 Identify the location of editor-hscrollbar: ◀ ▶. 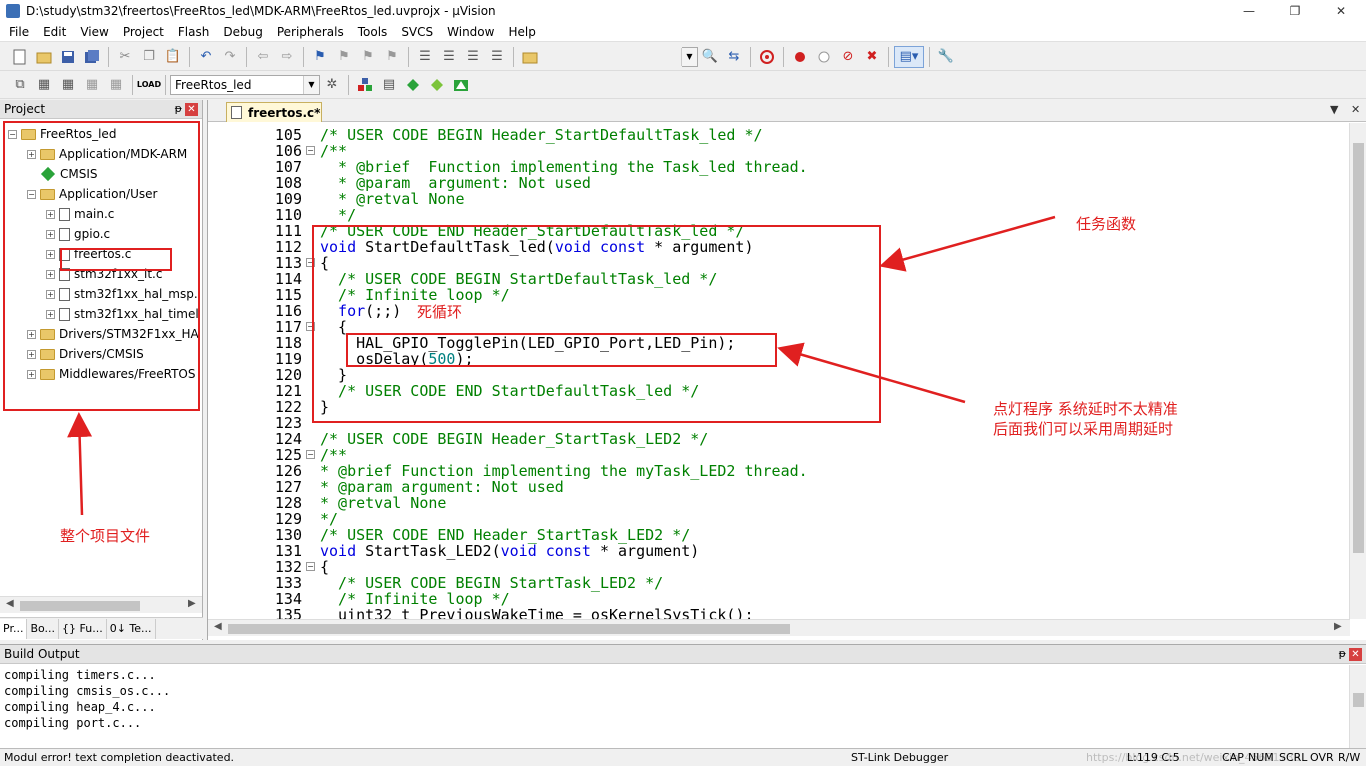
(779, 627).